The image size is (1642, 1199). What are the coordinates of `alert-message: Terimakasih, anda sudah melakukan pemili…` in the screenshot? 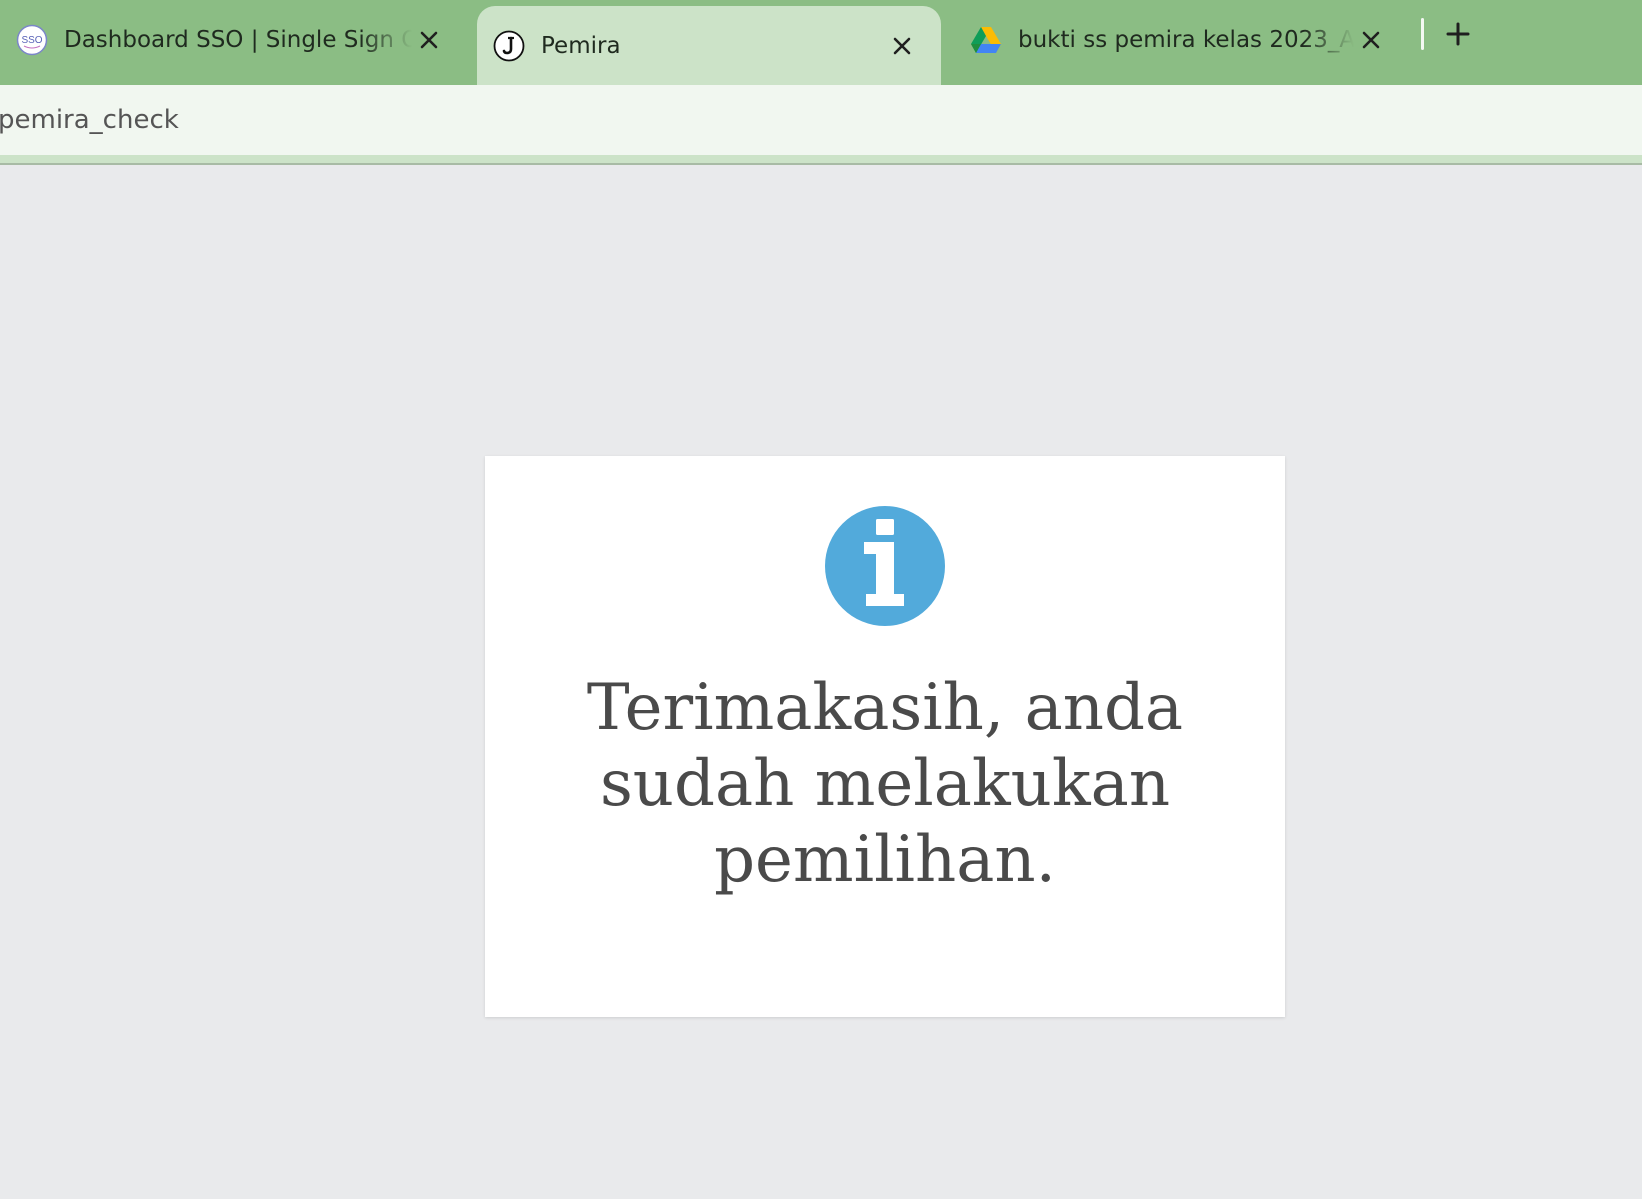 It's located at (885, 784).